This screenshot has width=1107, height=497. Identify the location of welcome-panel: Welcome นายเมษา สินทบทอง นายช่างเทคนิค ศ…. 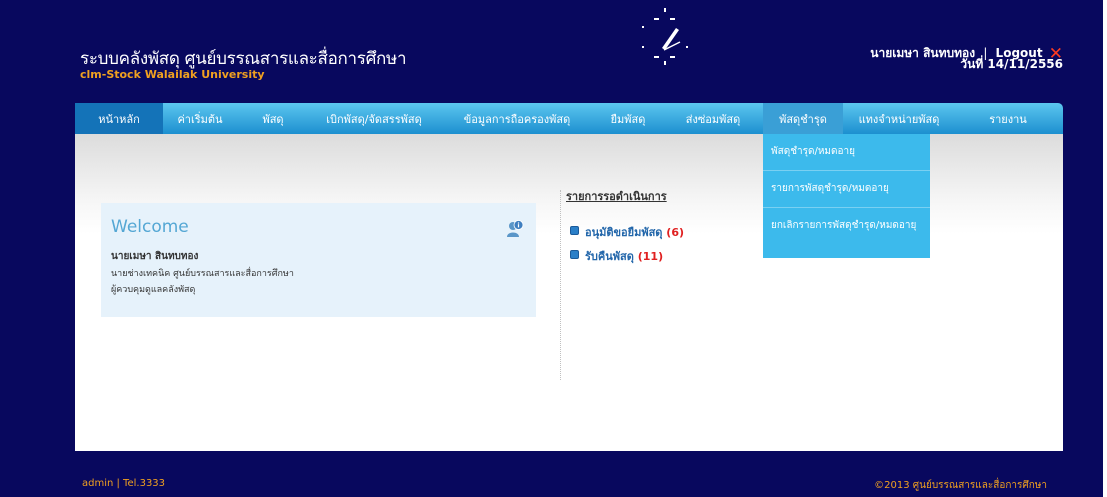
(318, 260).